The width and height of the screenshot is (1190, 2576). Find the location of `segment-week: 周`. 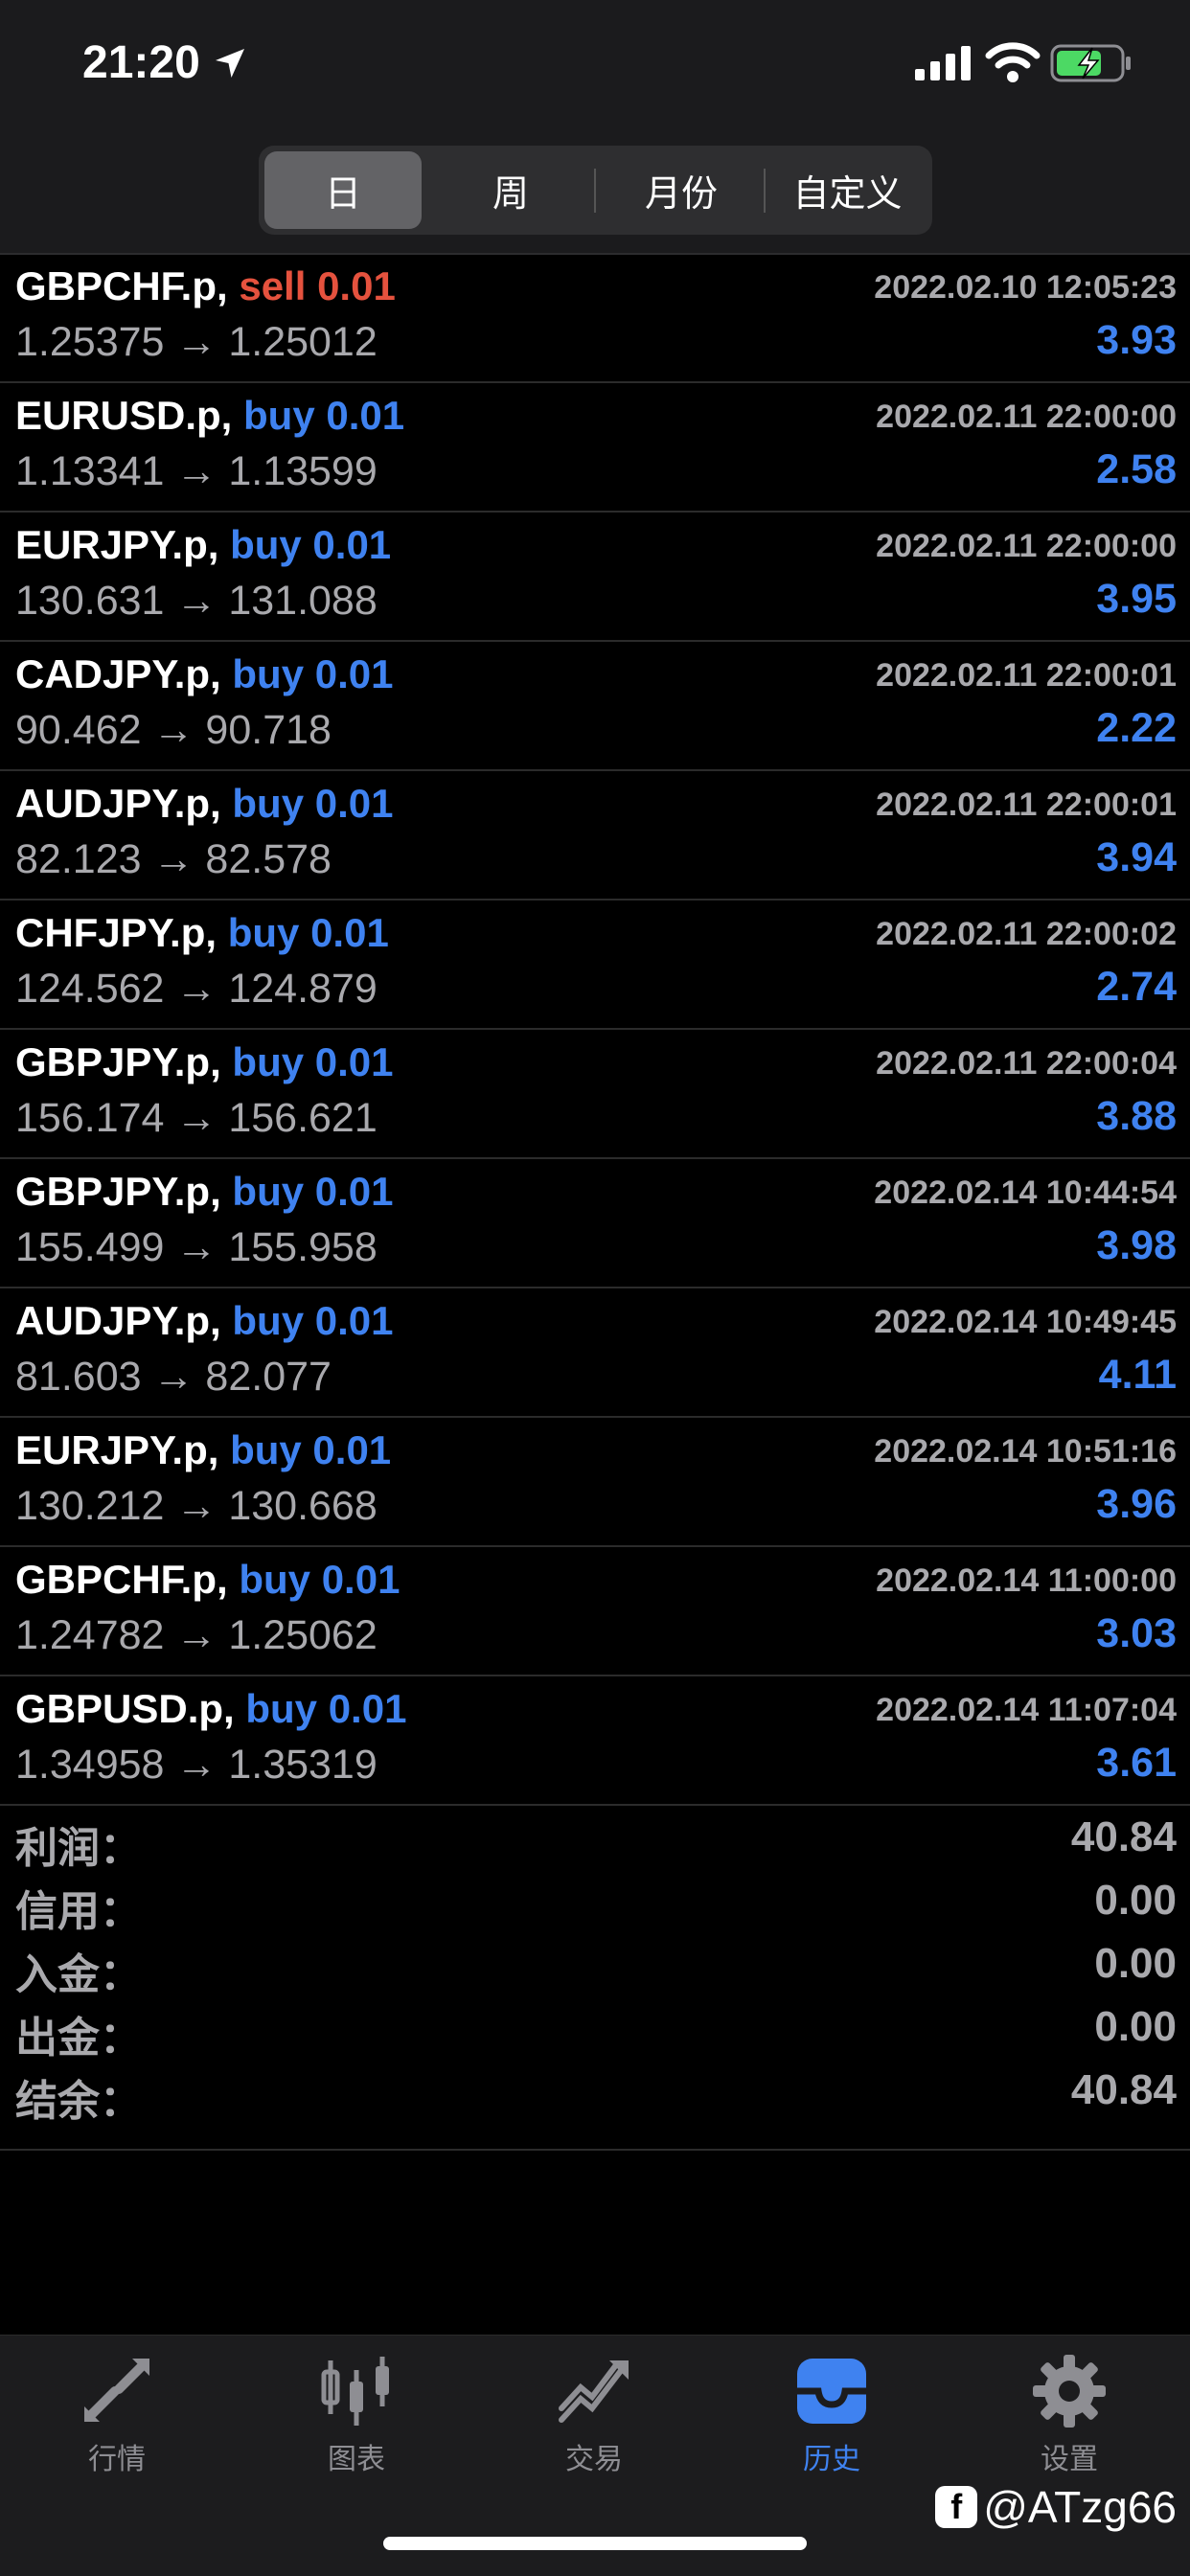

segment-week: 周 is located at coordinates (511, 190).